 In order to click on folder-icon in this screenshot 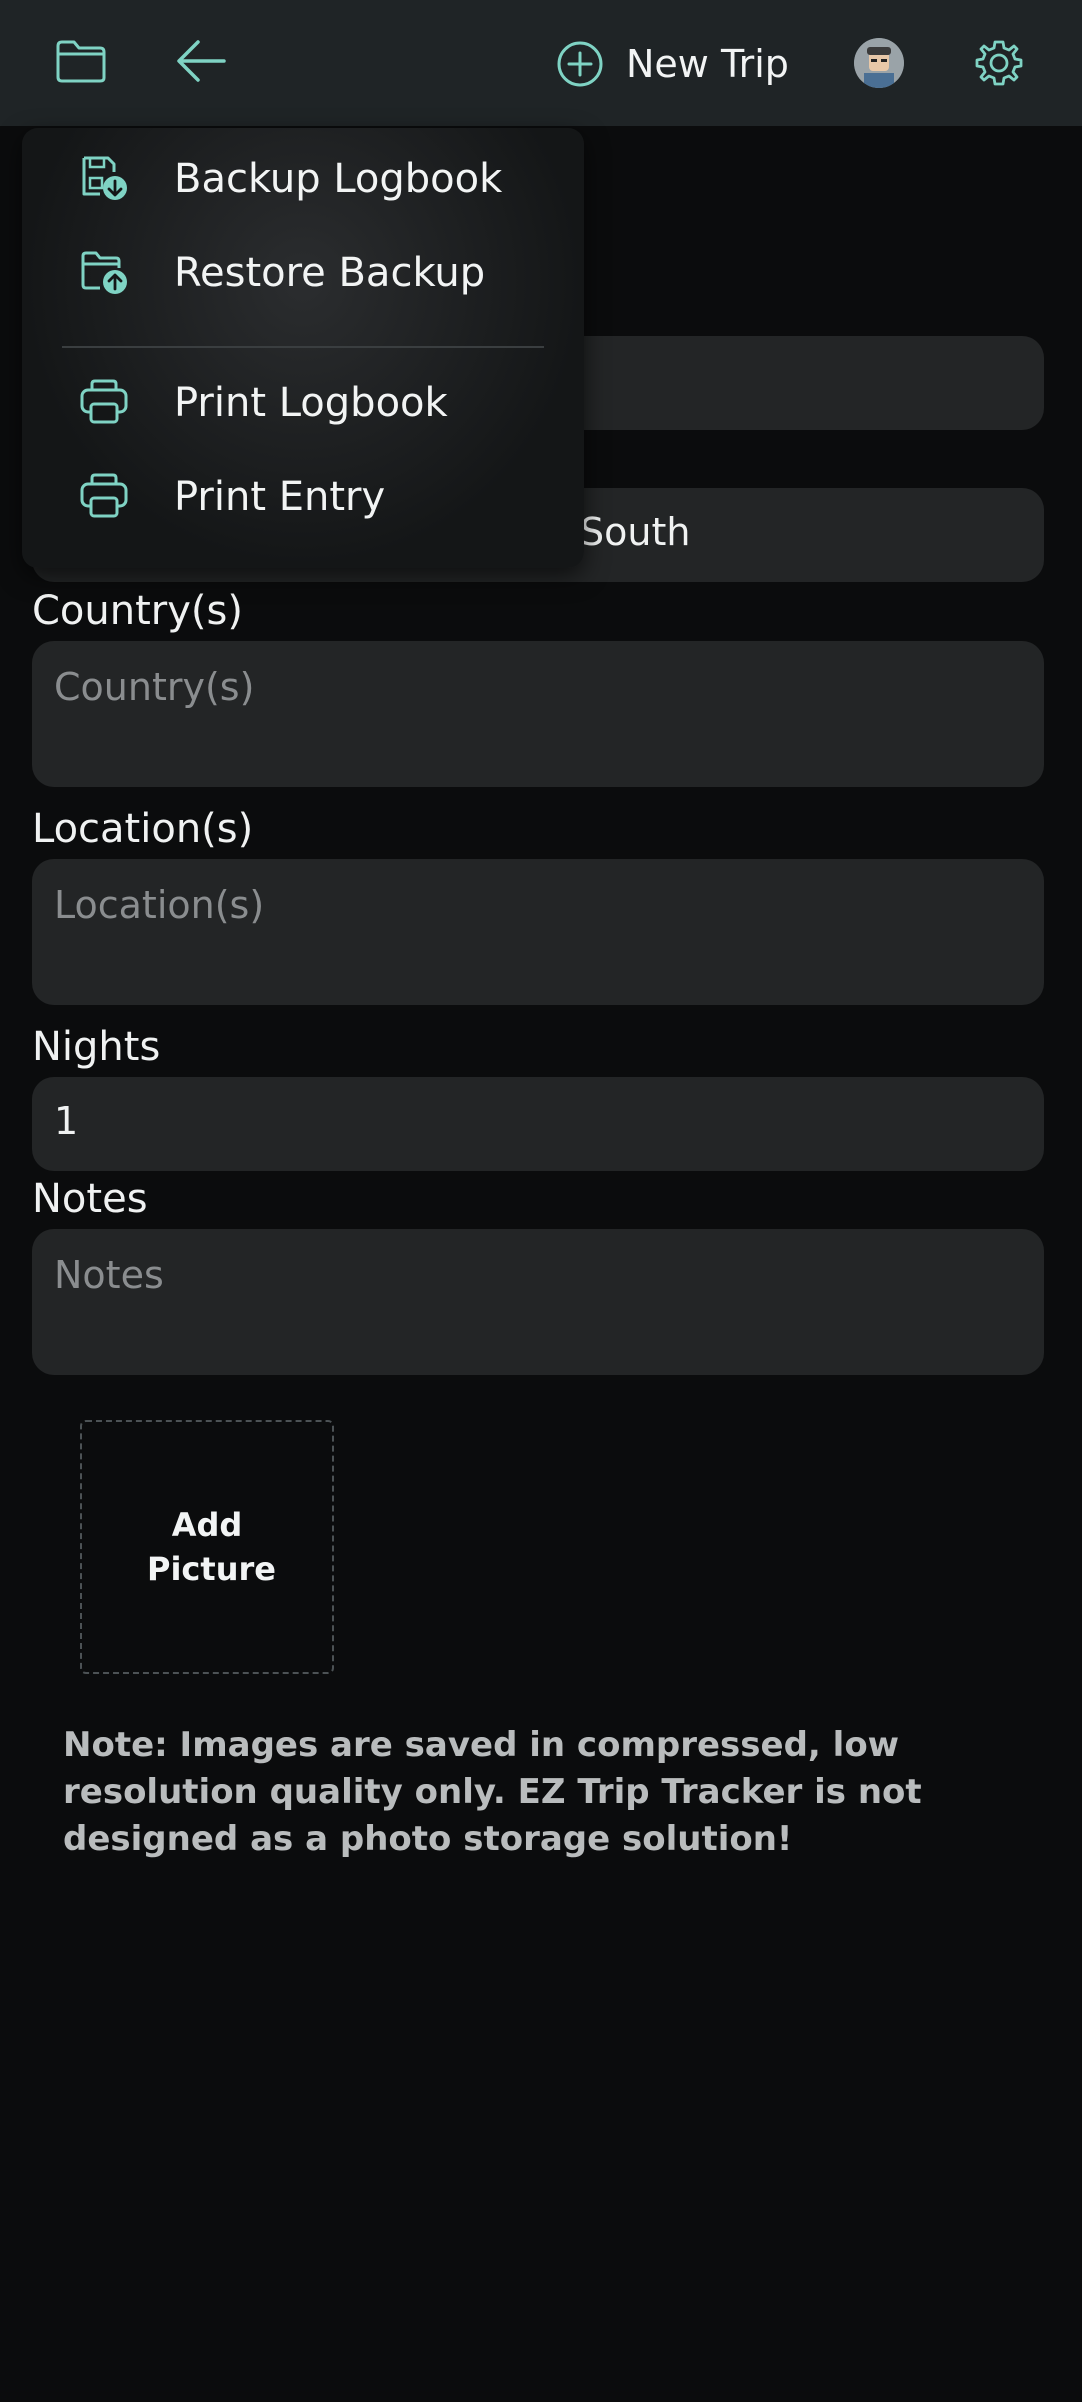, I will do `click(81, 61)`.